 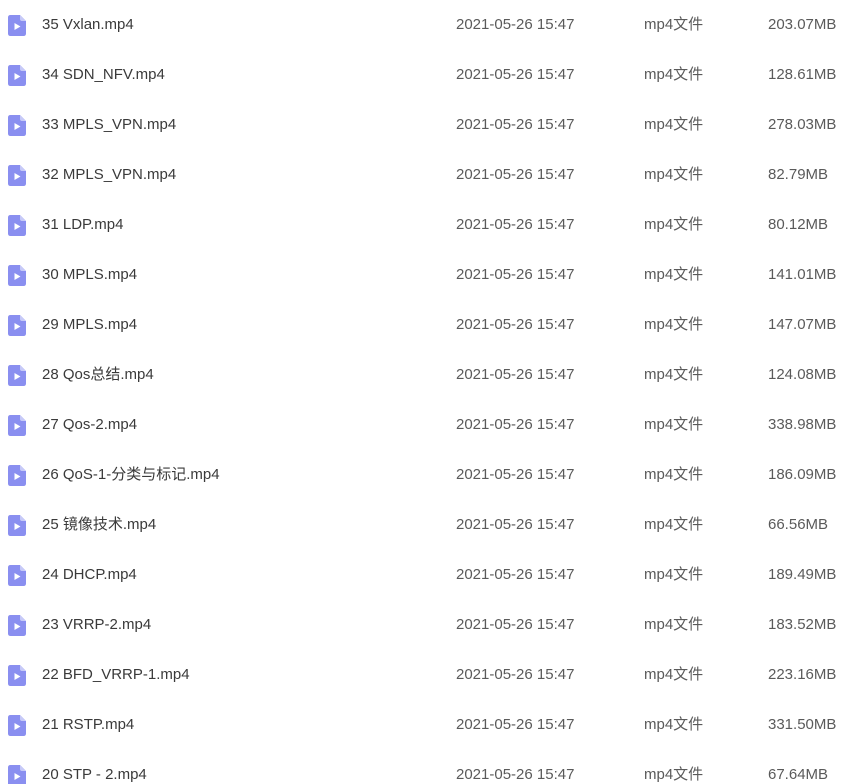 What do you see at coordinates (431, 225) in the screenshot?
I see `file-row: 31 LDP.mp4 2021-05-26 15:47 mp4文件 80.12MB` at bounding box center [431, 225].